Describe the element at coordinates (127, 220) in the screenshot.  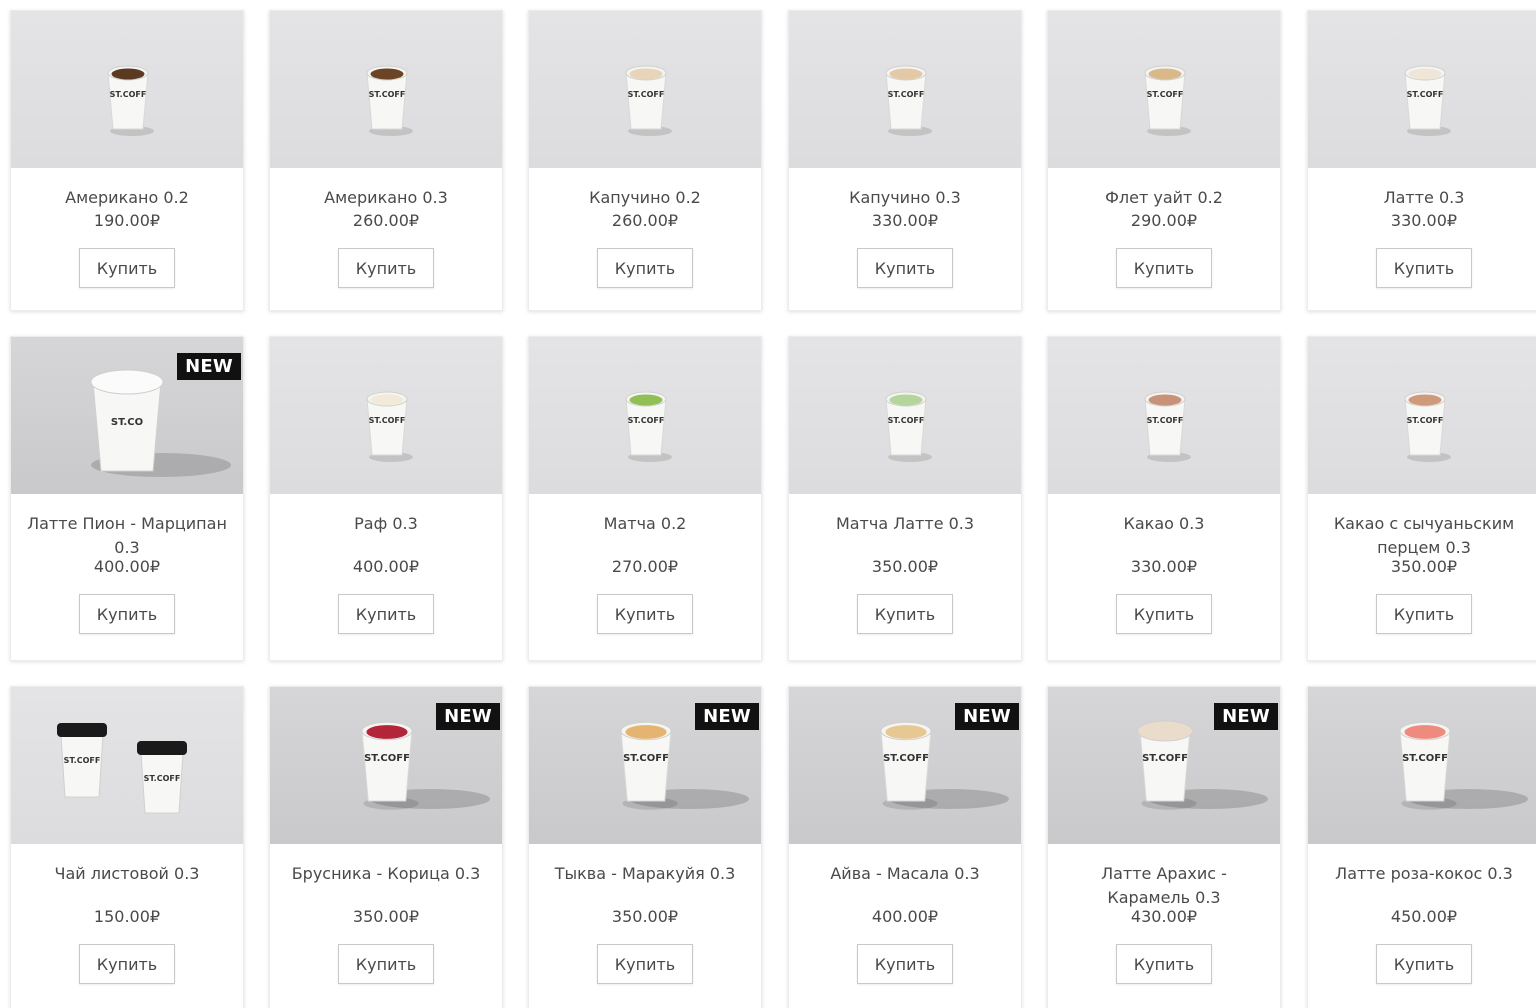
I see `product-price: 190.00₽` at that location.